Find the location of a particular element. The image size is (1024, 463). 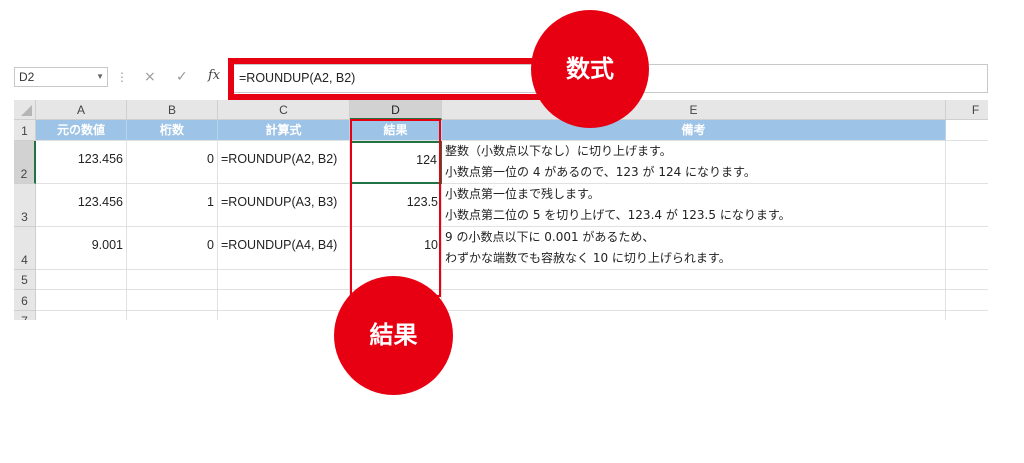

cell-b2: 0 is located at coordinates (172, 162).